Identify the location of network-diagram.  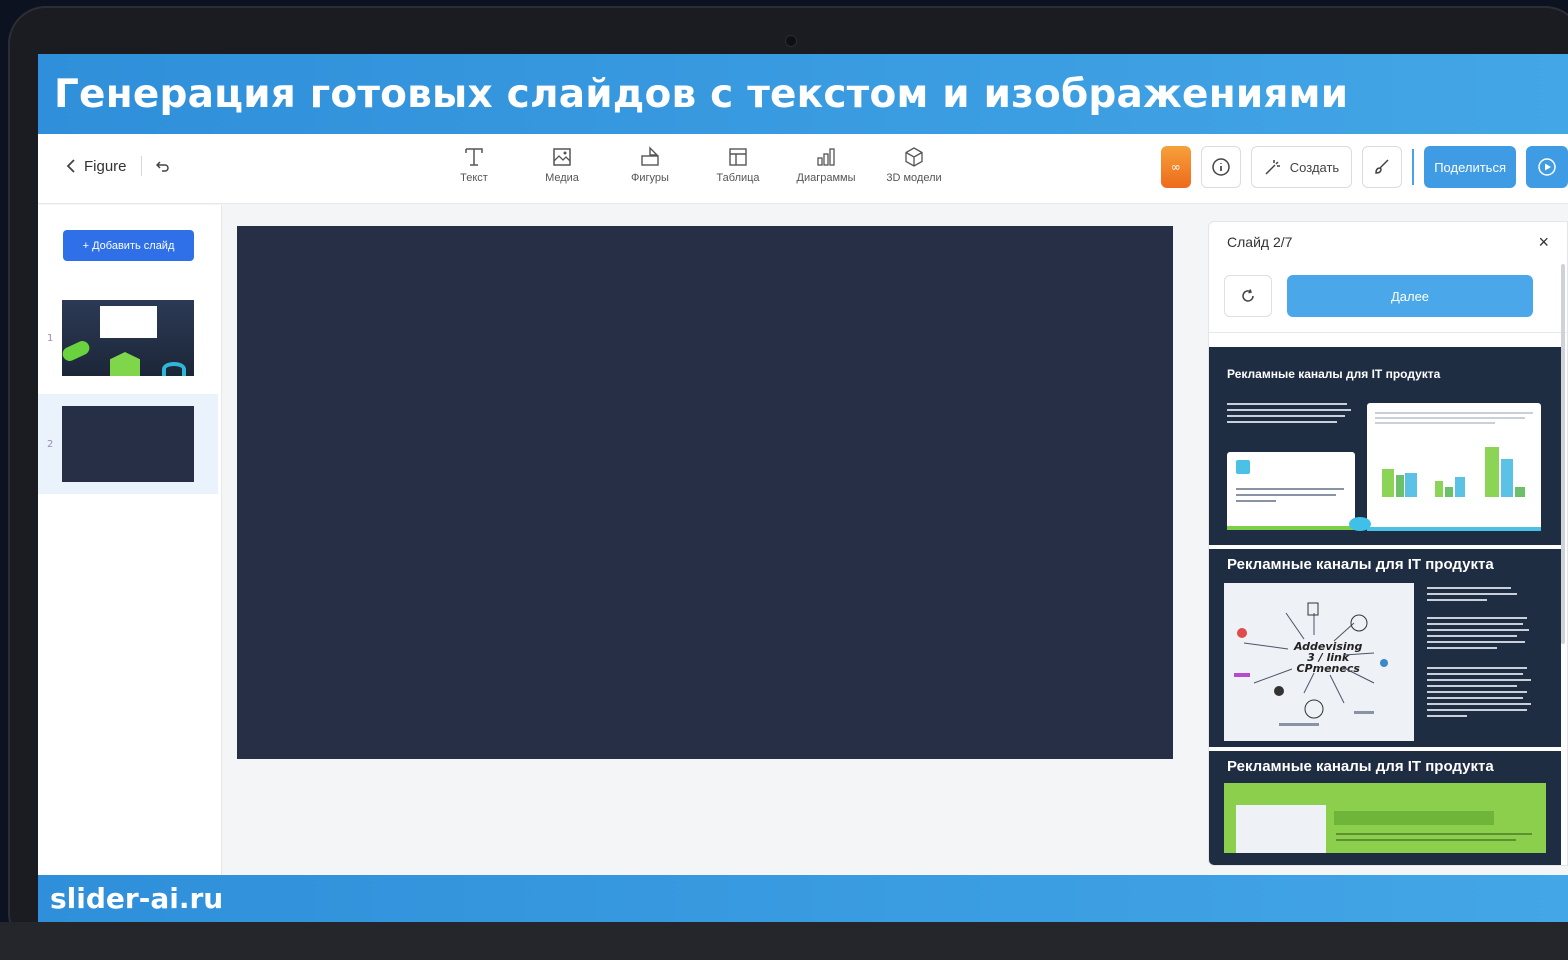
(1311, 664).